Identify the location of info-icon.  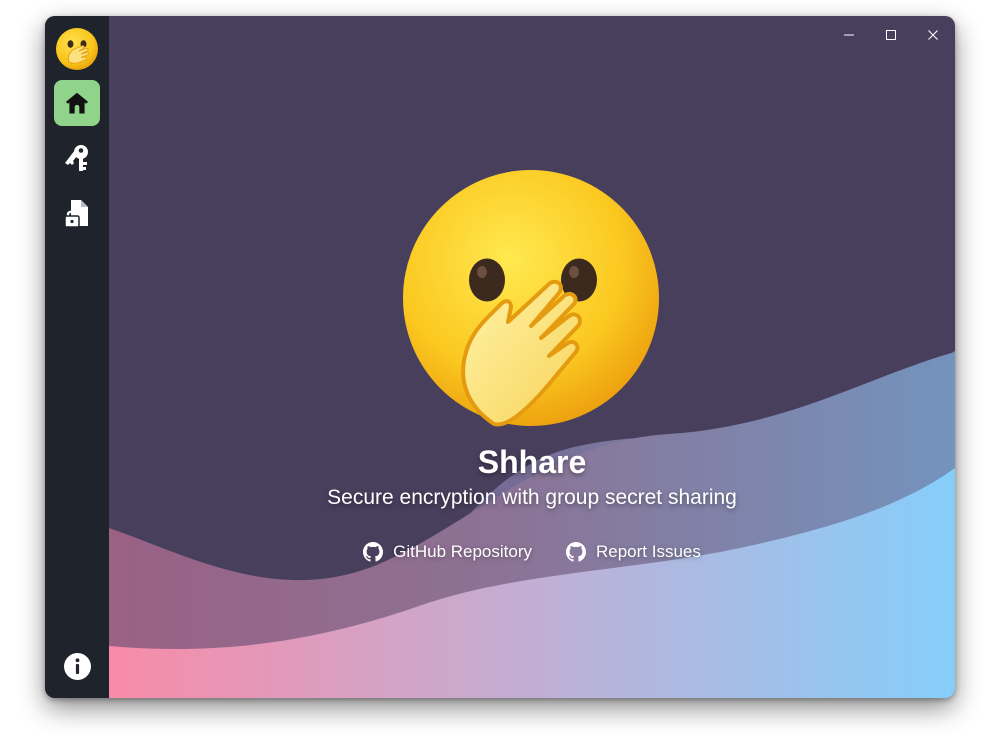
(77, 666).